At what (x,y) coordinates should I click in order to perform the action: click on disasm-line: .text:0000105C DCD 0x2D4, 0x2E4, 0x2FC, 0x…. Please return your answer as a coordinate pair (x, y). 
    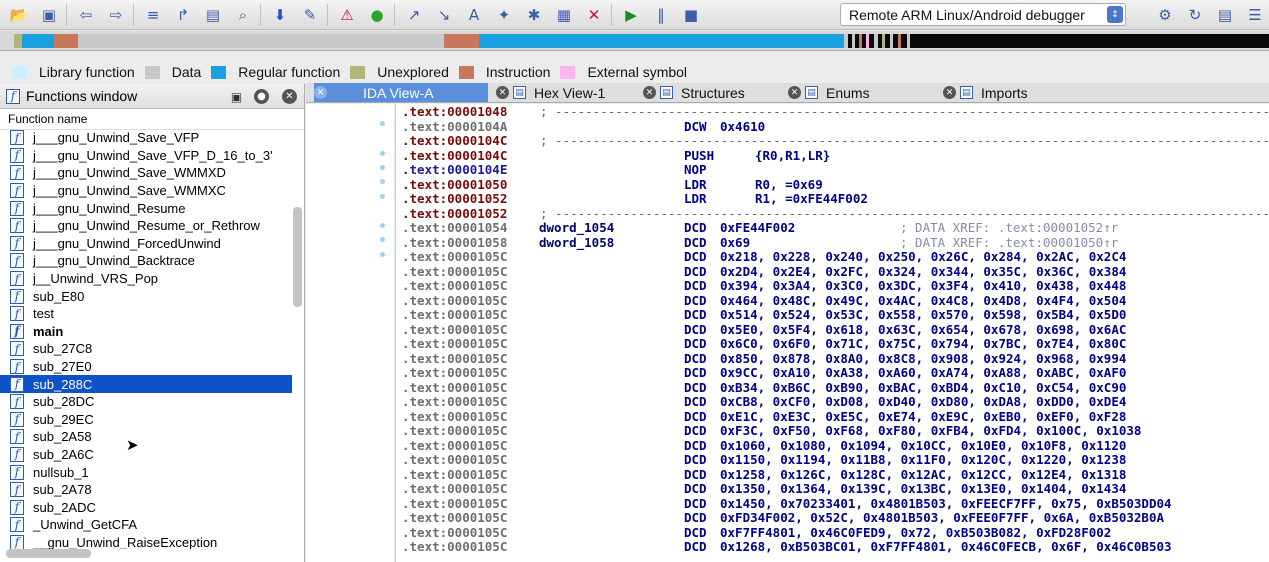
    Looking at the image, I should click on (764, 272).